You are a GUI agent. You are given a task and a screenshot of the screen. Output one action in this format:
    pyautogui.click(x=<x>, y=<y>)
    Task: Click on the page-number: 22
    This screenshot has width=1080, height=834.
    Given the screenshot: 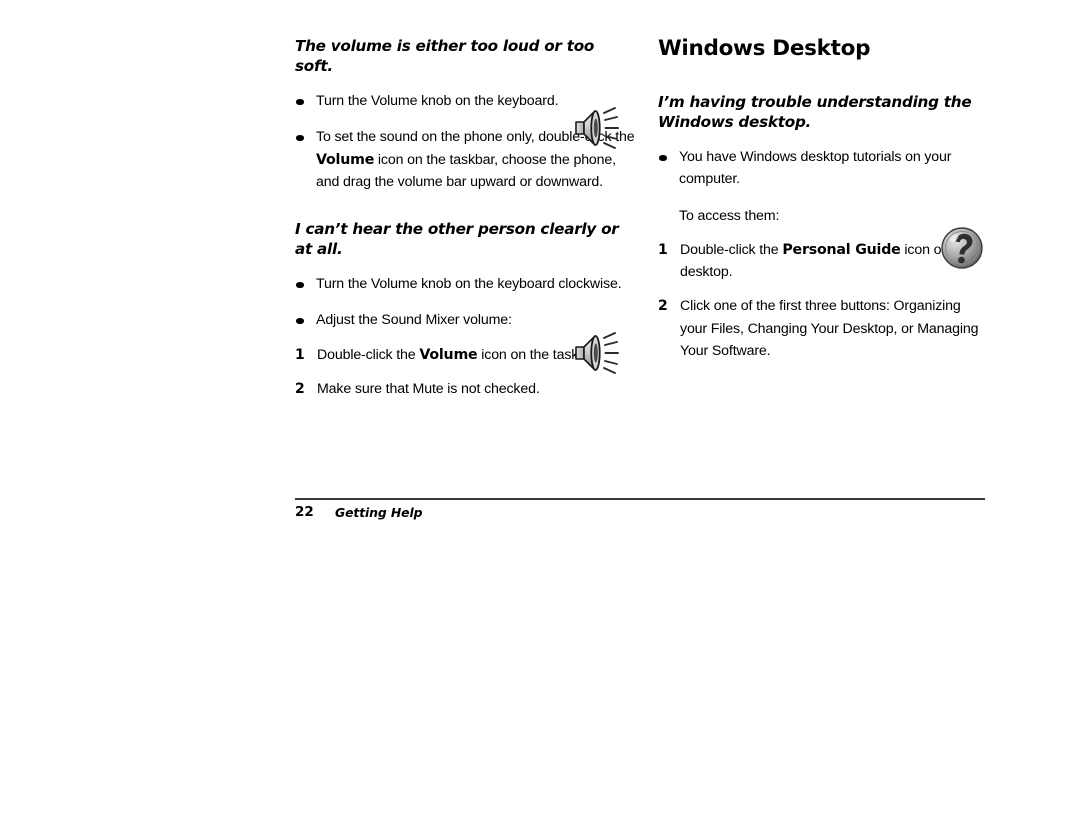 What is the action you would take?
    pyautogui.click(x=304, y=512)
    